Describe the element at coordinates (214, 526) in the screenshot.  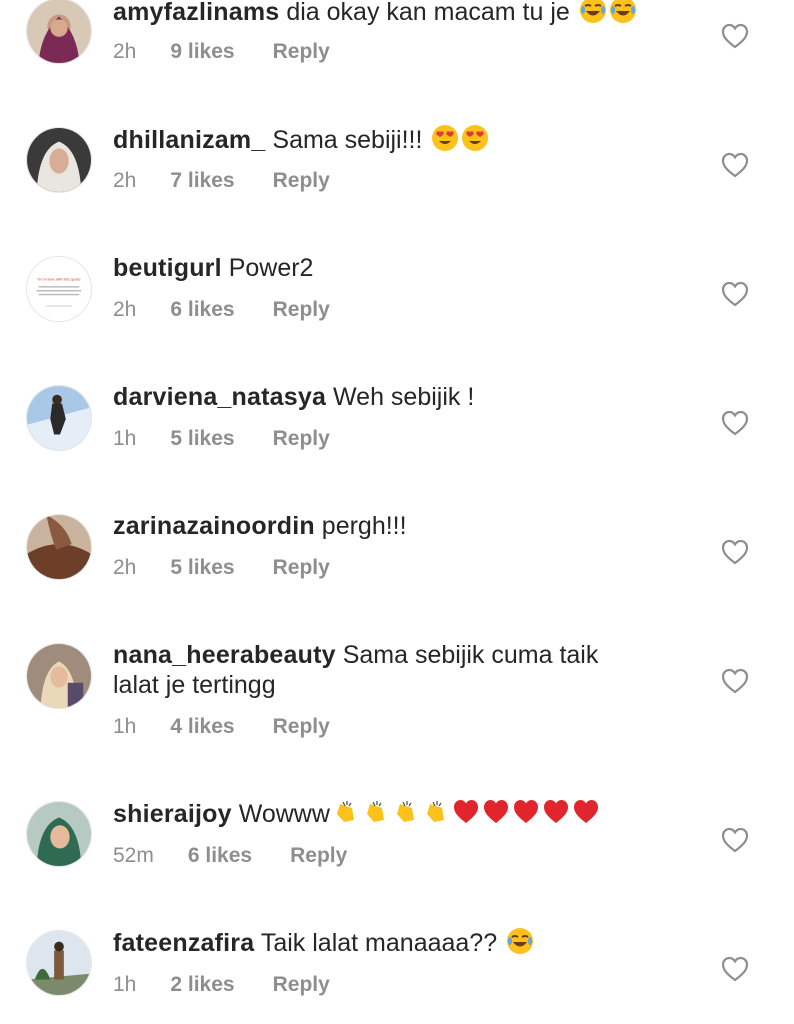
I see `comment-username: zarinazainoordin` at that location.